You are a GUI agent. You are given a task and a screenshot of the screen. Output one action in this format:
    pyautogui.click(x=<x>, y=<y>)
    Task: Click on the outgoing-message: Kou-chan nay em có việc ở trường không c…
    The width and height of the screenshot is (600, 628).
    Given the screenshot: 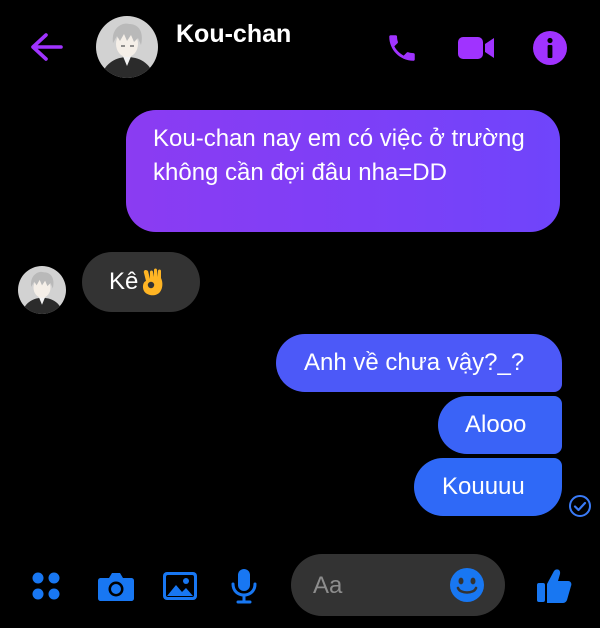 What is the action you would take?
    pyautogui.click(x=343, y=171)
    